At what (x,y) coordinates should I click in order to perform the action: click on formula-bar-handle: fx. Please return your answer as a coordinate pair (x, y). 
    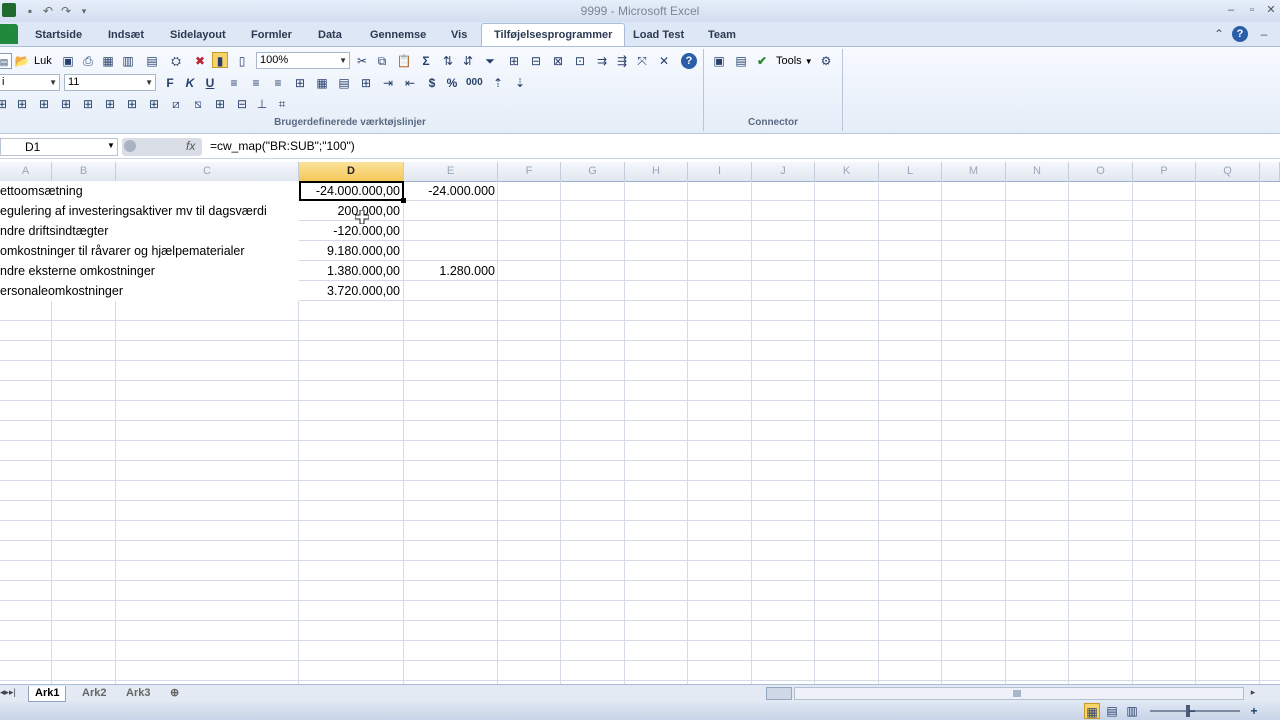
    Looking at the image, I should click on (162, 147).